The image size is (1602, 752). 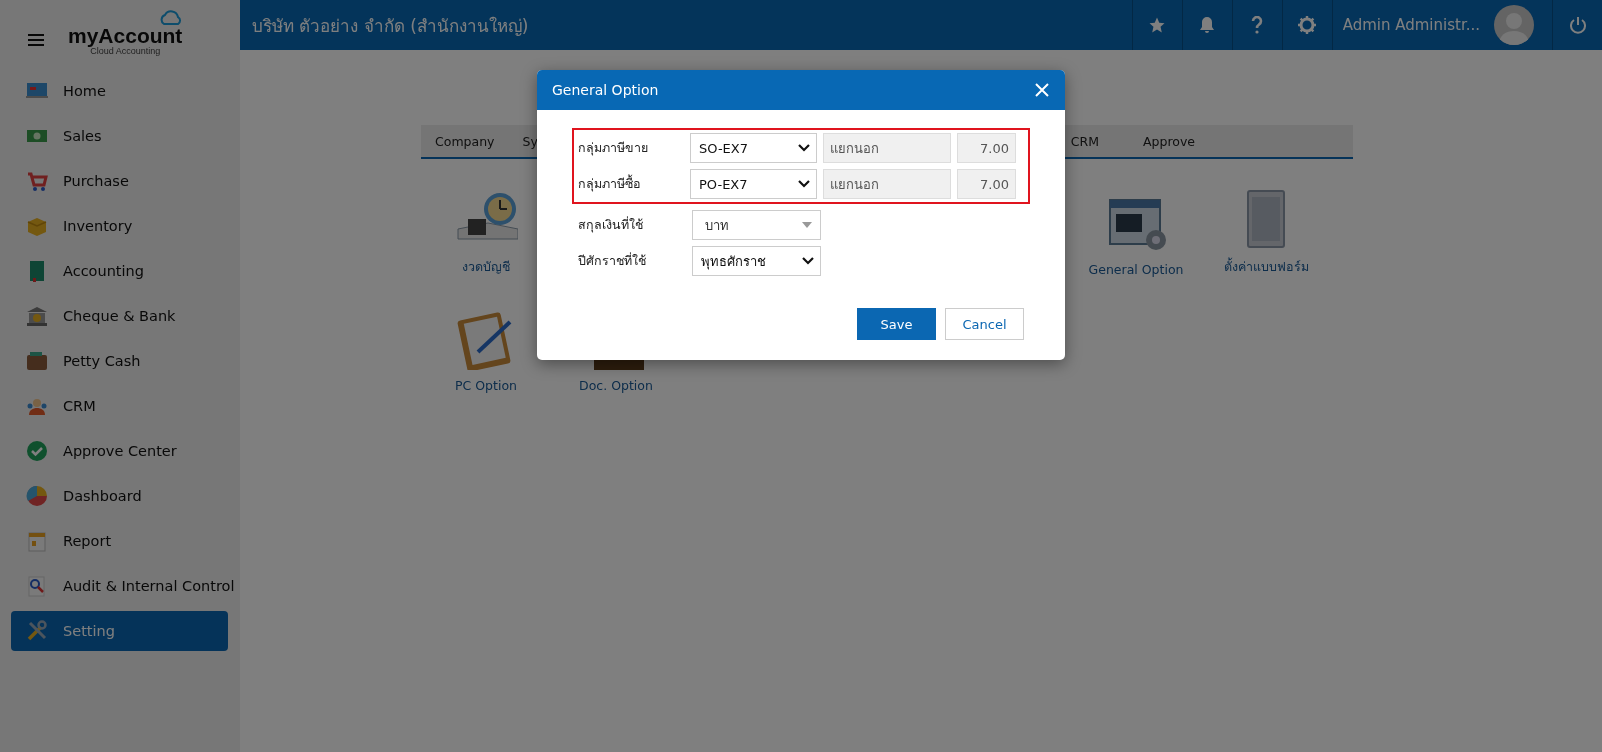 What do you see at coordinates (1136, 269) in the screenshot?
I see `setting-label: General Option` at bounding box center [1136, 269].